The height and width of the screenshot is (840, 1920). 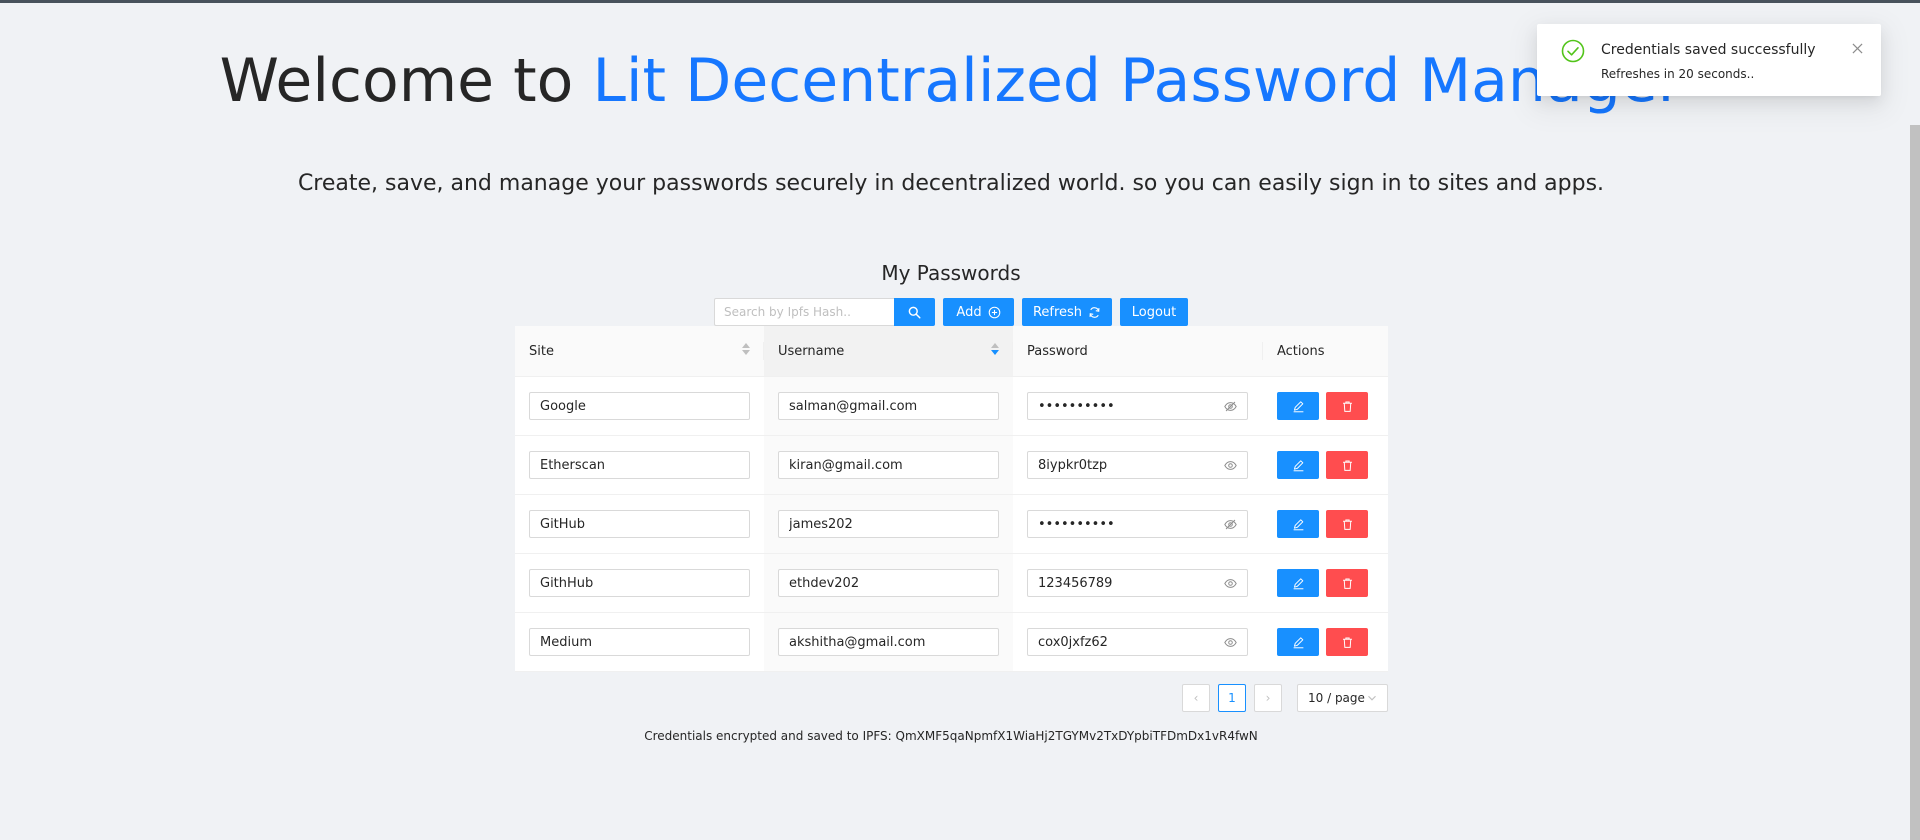 What do you see at coordinates (406, 81) in the screenshot?
I see `page-title-prefix: Welcome to` at bounding box center [406, 81].